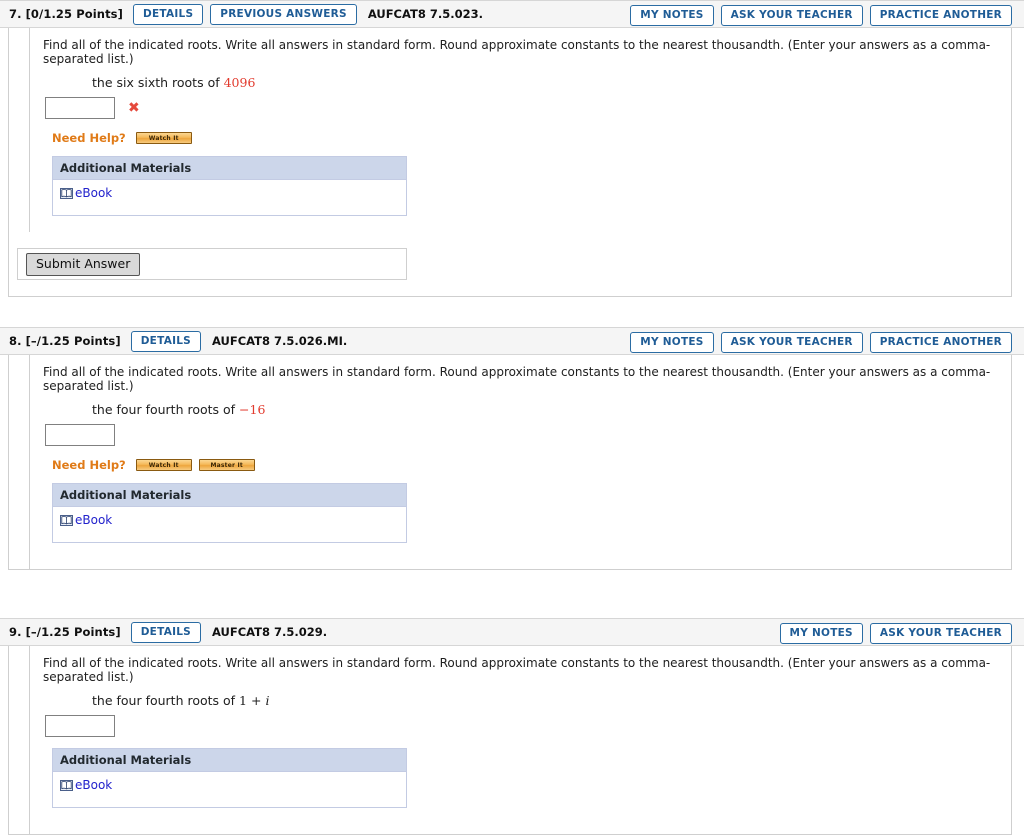 This screenshot has height=835, width=1024. I want to click on practice-another-button-8: PRACTICE ANOTHER, so click(940, 342).